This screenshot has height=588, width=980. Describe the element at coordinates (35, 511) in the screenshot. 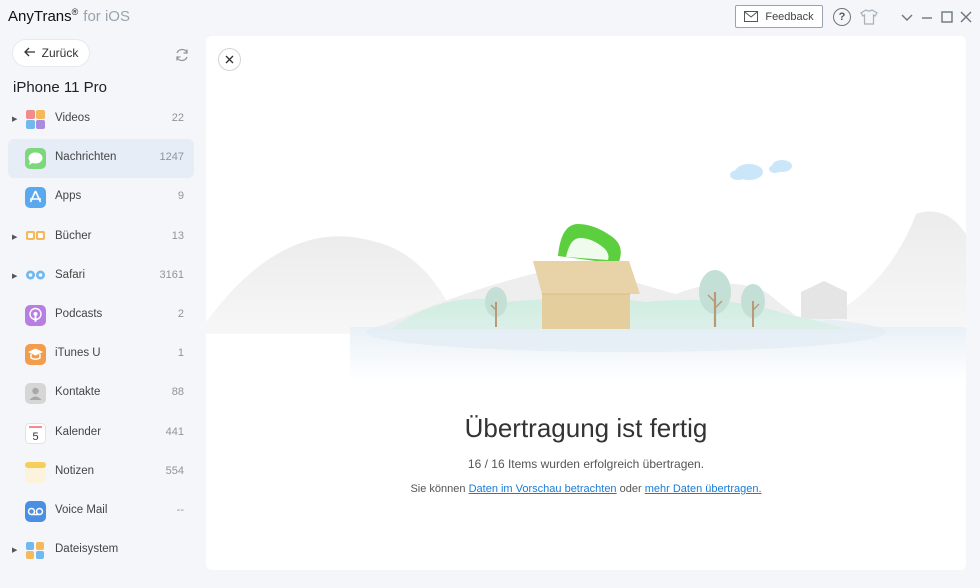

I see `voicemail-icon` at that location.